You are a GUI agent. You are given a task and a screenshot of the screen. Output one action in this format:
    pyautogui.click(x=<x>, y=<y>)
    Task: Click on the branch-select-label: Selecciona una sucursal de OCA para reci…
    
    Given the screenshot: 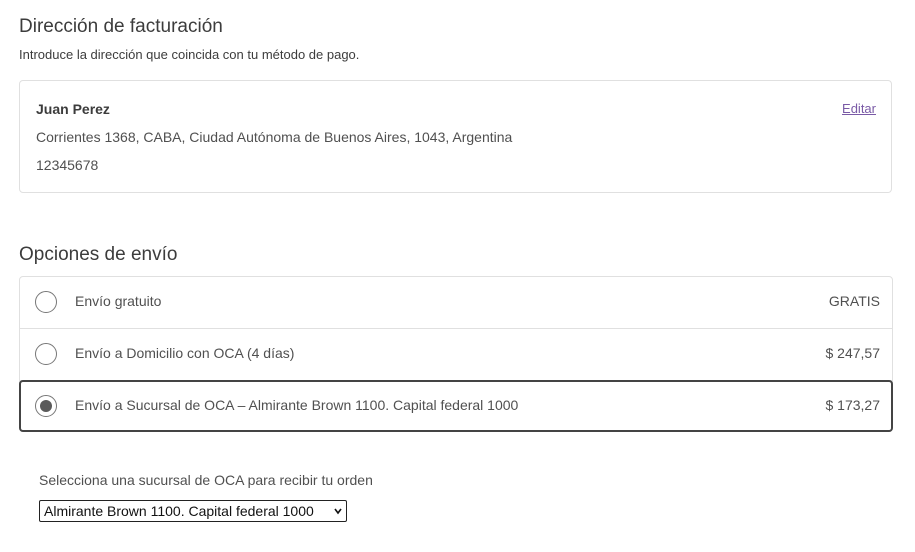 What is the action you would take?
    pyautogui.click(x=206, y=480)
    